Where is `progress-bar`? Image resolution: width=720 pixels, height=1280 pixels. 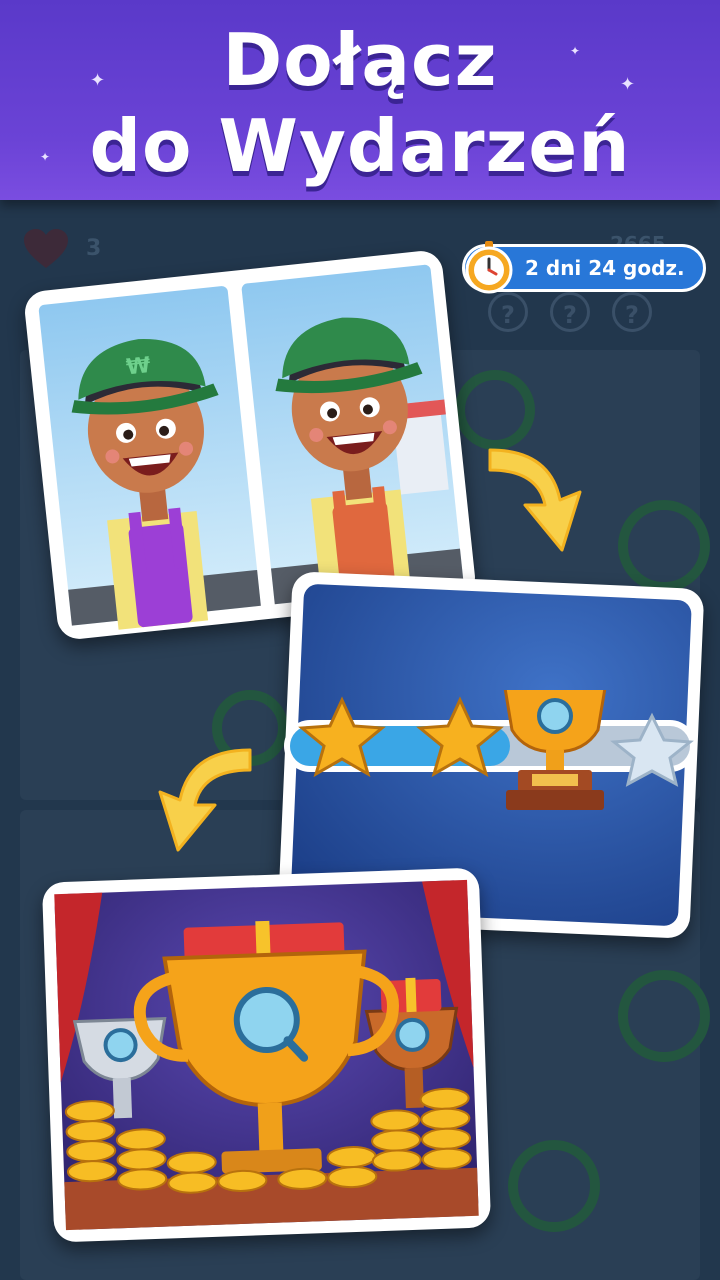 progress-bar is located at coordinates (490, 750).